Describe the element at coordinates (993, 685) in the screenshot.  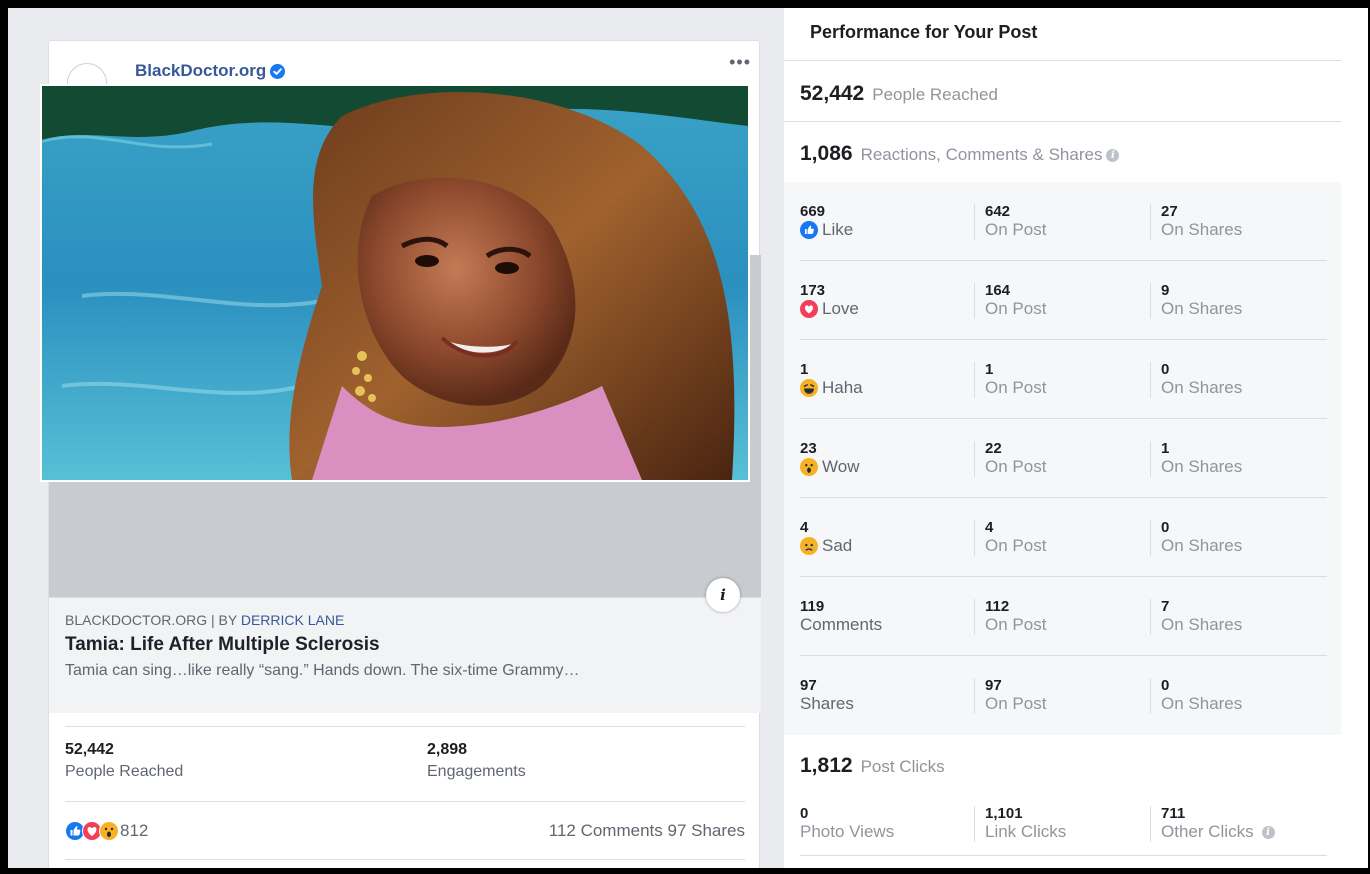
I see `on-post-value: 97` at that location.